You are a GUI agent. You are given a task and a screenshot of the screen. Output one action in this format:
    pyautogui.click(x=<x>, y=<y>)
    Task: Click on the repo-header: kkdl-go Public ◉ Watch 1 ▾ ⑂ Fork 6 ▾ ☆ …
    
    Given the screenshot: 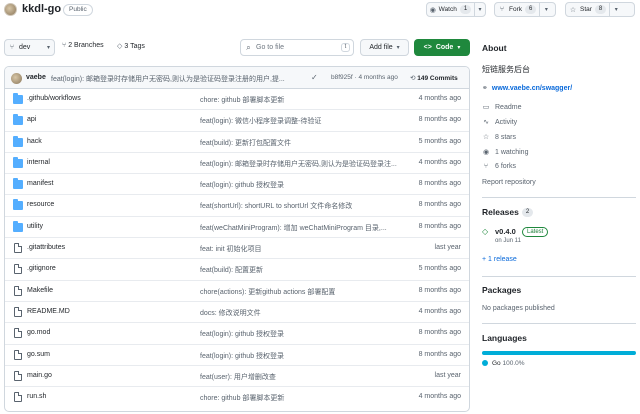 What is the action you would take?
    pyautogui.click(x=320, y=12)
    